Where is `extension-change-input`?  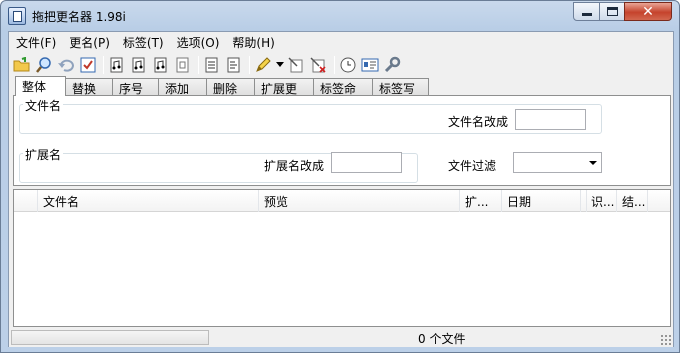
extension-change-input is located at coordinates (366, 162).